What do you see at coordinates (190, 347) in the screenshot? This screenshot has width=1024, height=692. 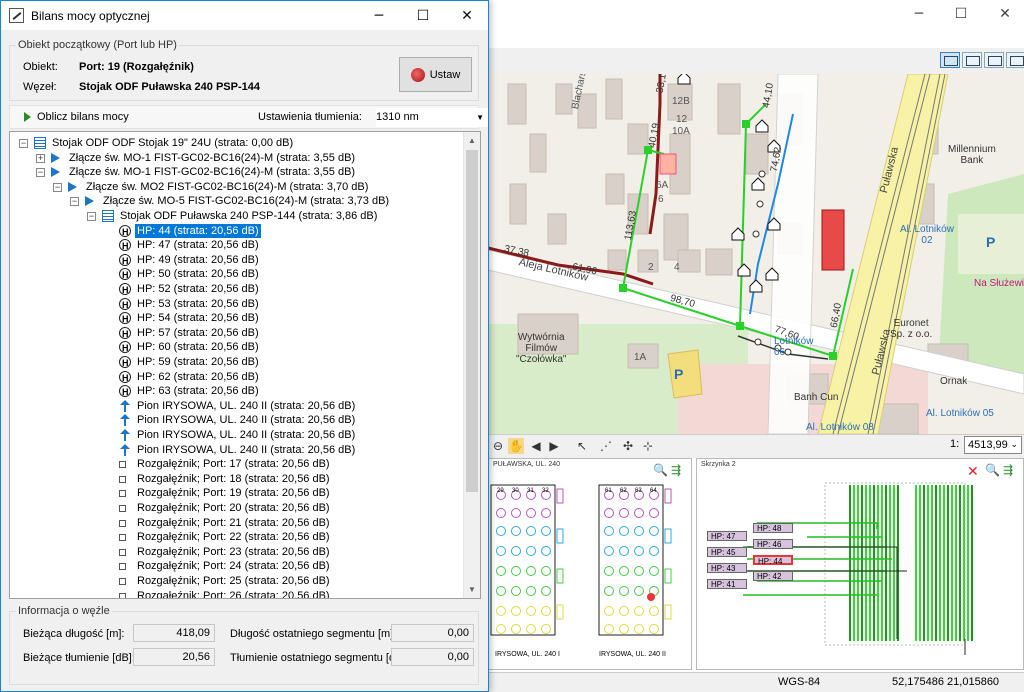 I see `tree-node: HP: 60 (strata: 20,56 dB)` at bounding box center [190, 347].